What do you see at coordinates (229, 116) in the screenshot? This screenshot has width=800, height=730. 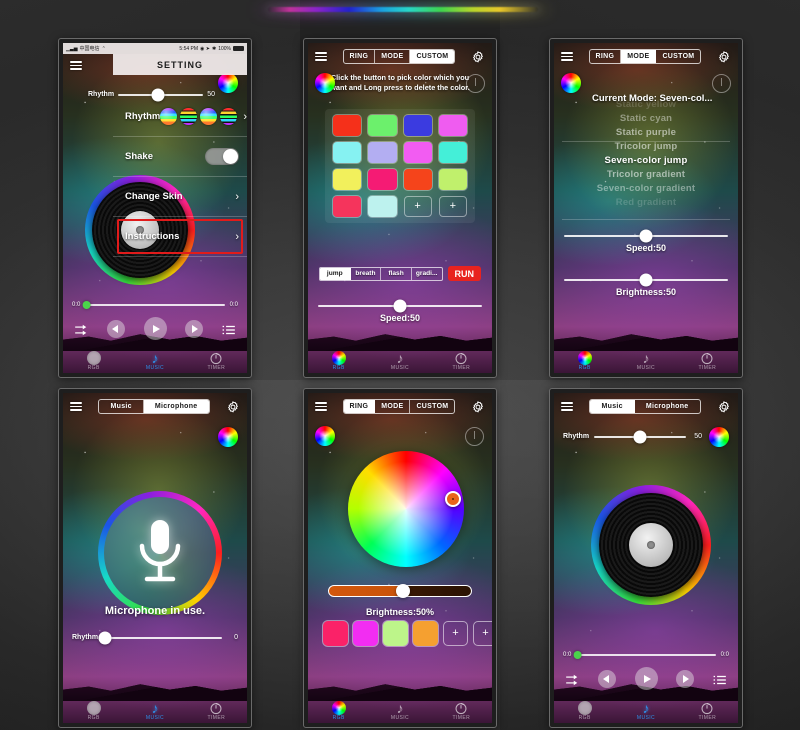 I see `rhythm-preset-4-icon` at bounding box center [229, 116].